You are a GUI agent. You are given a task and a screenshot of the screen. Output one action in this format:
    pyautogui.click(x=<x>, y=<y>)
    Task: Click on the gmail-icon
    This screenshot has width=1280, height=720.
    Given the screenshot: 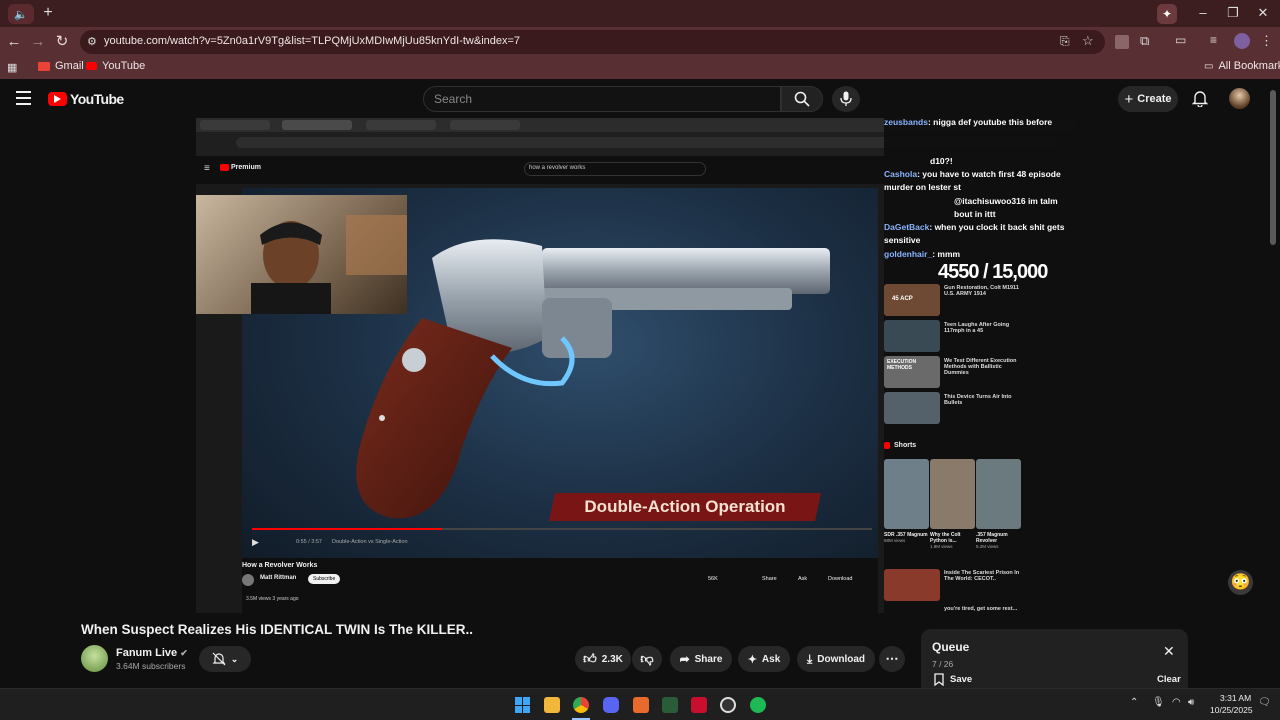 What is the action you would take?
    pyautogui.click(x=44, y=66)
    